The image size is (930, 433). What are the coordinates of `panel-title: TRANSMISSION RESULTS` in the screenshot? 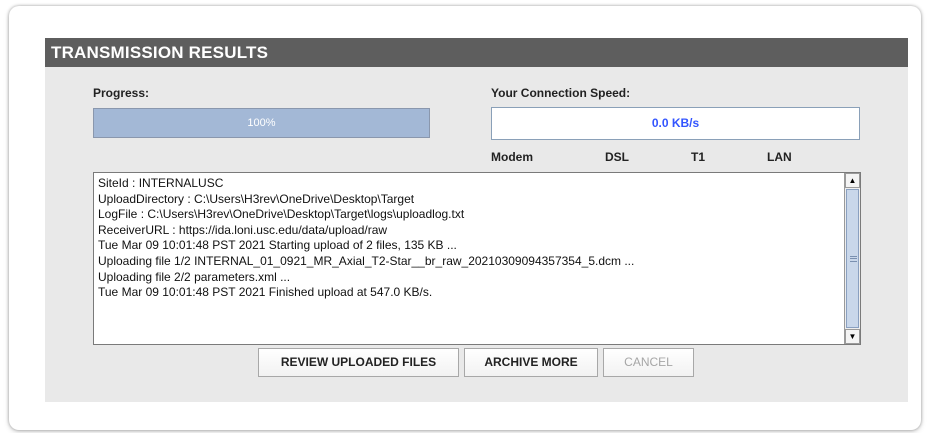 It's located at (476, 52).